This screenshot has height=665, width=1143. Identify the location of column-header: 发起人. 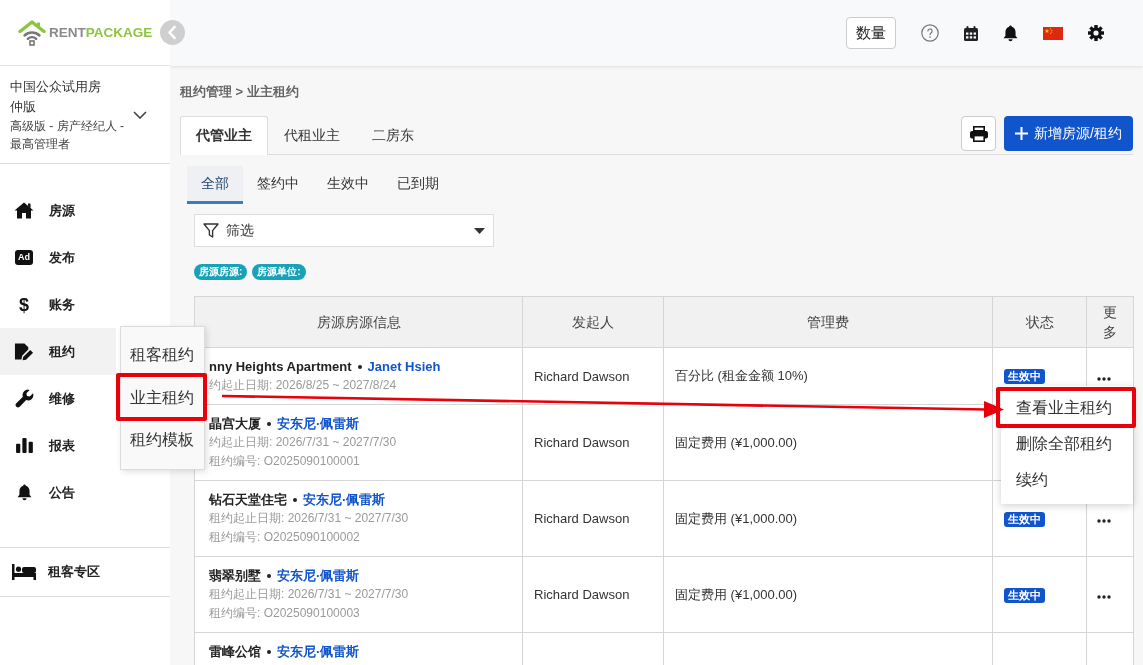
(593, 322).